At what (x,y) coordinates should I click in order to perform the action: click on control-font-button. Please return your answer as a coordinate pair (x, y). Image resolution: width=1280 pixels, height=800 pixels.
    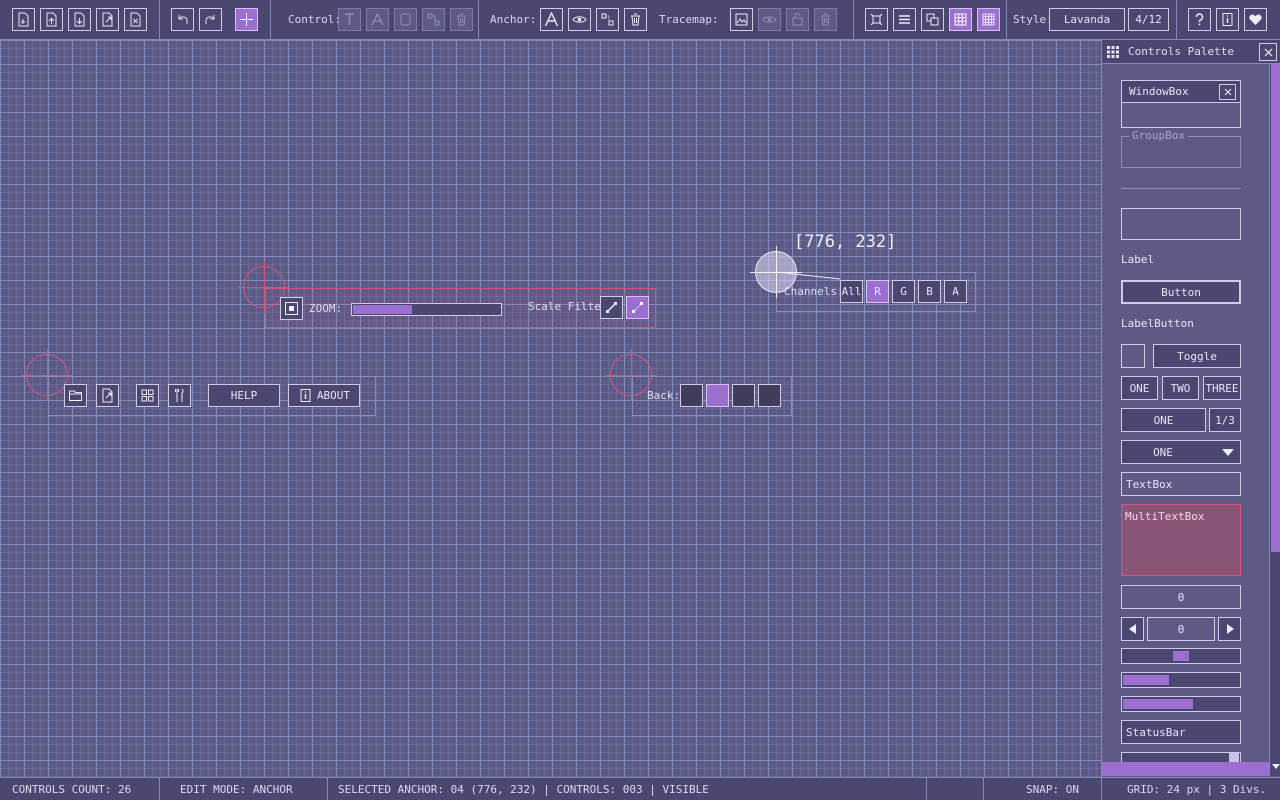
    Looking at the image, I should click on (377, 19).